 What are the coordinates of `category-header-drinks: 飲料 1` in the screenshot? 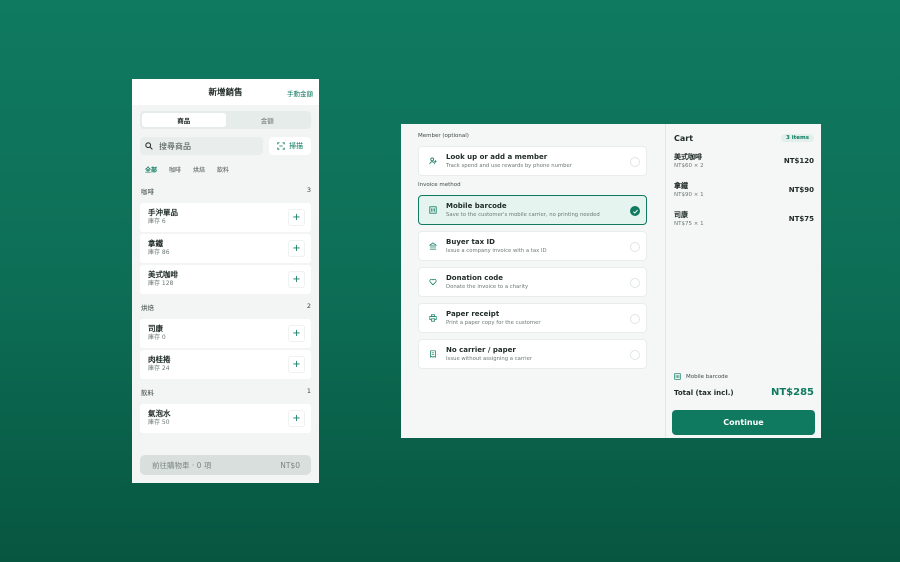 It's located at (226, 392).